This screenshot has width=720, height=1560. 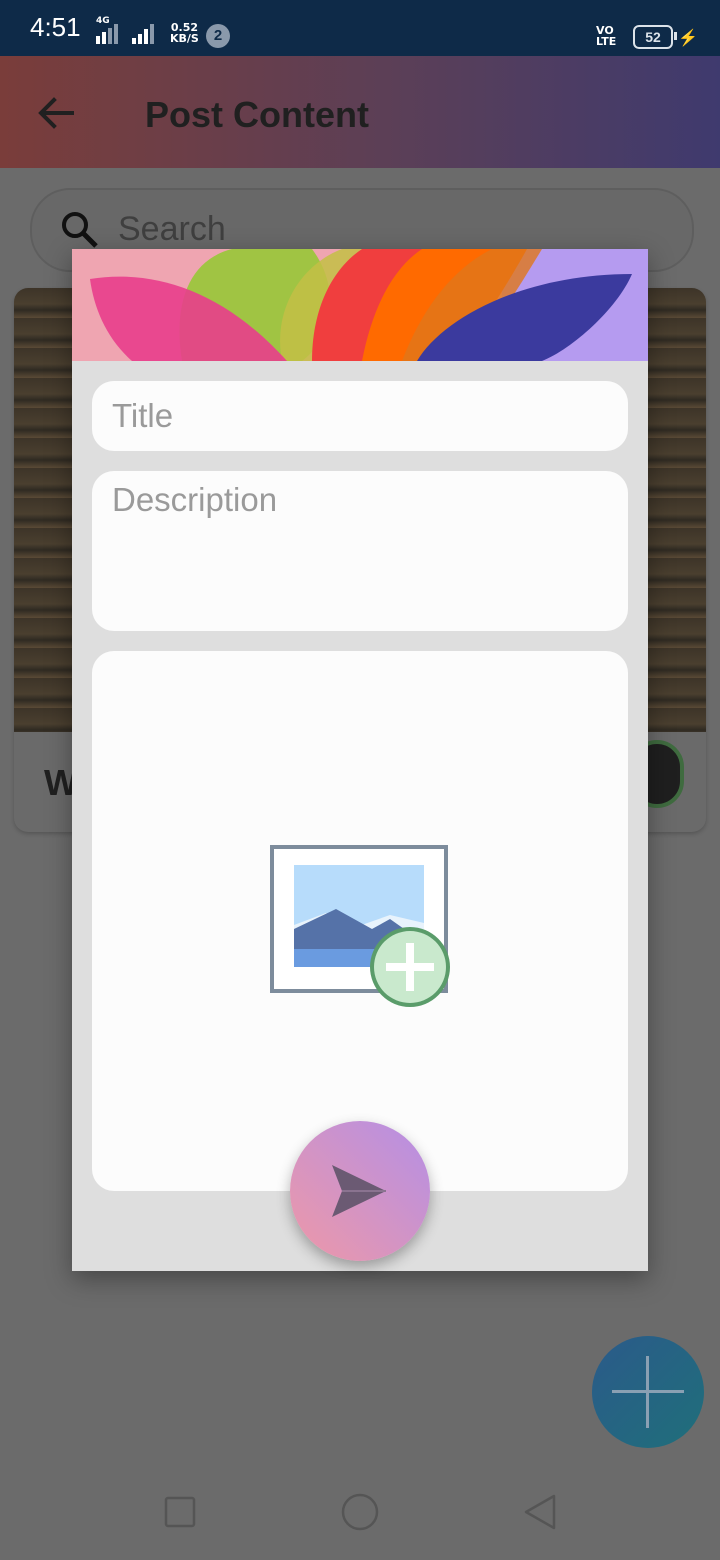 What do you see at coordinates (540, 1512) in the screenshot?
I see `triangle-back-icon` at bounding box center [540, 1512].